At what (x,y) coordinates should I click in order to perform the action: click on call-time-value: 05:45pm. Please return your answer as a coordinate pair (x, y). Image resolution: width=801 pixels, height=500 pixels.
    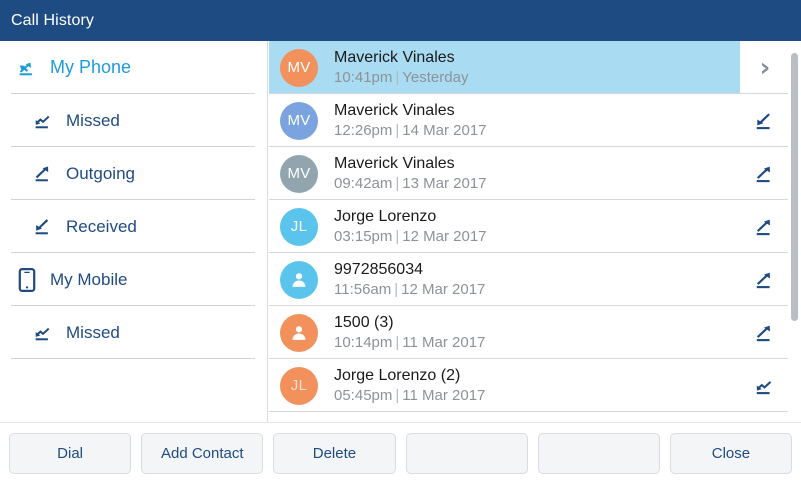
    Looking at the image, I should click on (363, 395).